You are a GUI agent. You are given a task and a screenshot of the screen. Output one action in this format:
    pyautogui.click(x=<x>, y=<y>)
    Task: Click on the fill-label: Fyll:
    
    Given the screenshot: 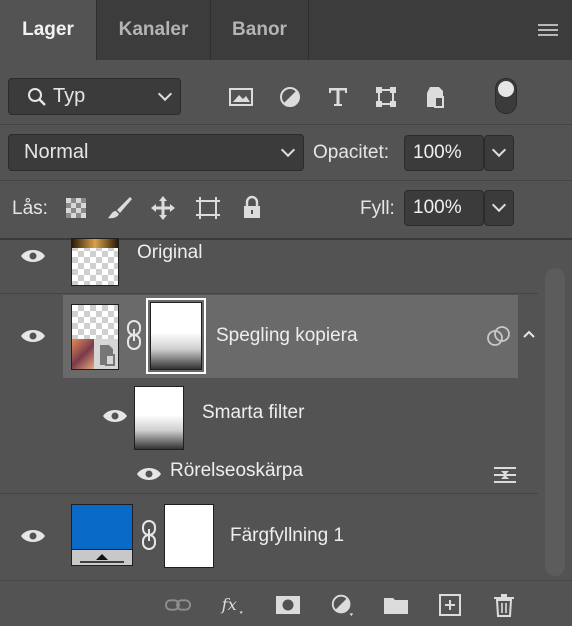 What is the action you would take?
    pyautogui.click(x=377, y=208)
    